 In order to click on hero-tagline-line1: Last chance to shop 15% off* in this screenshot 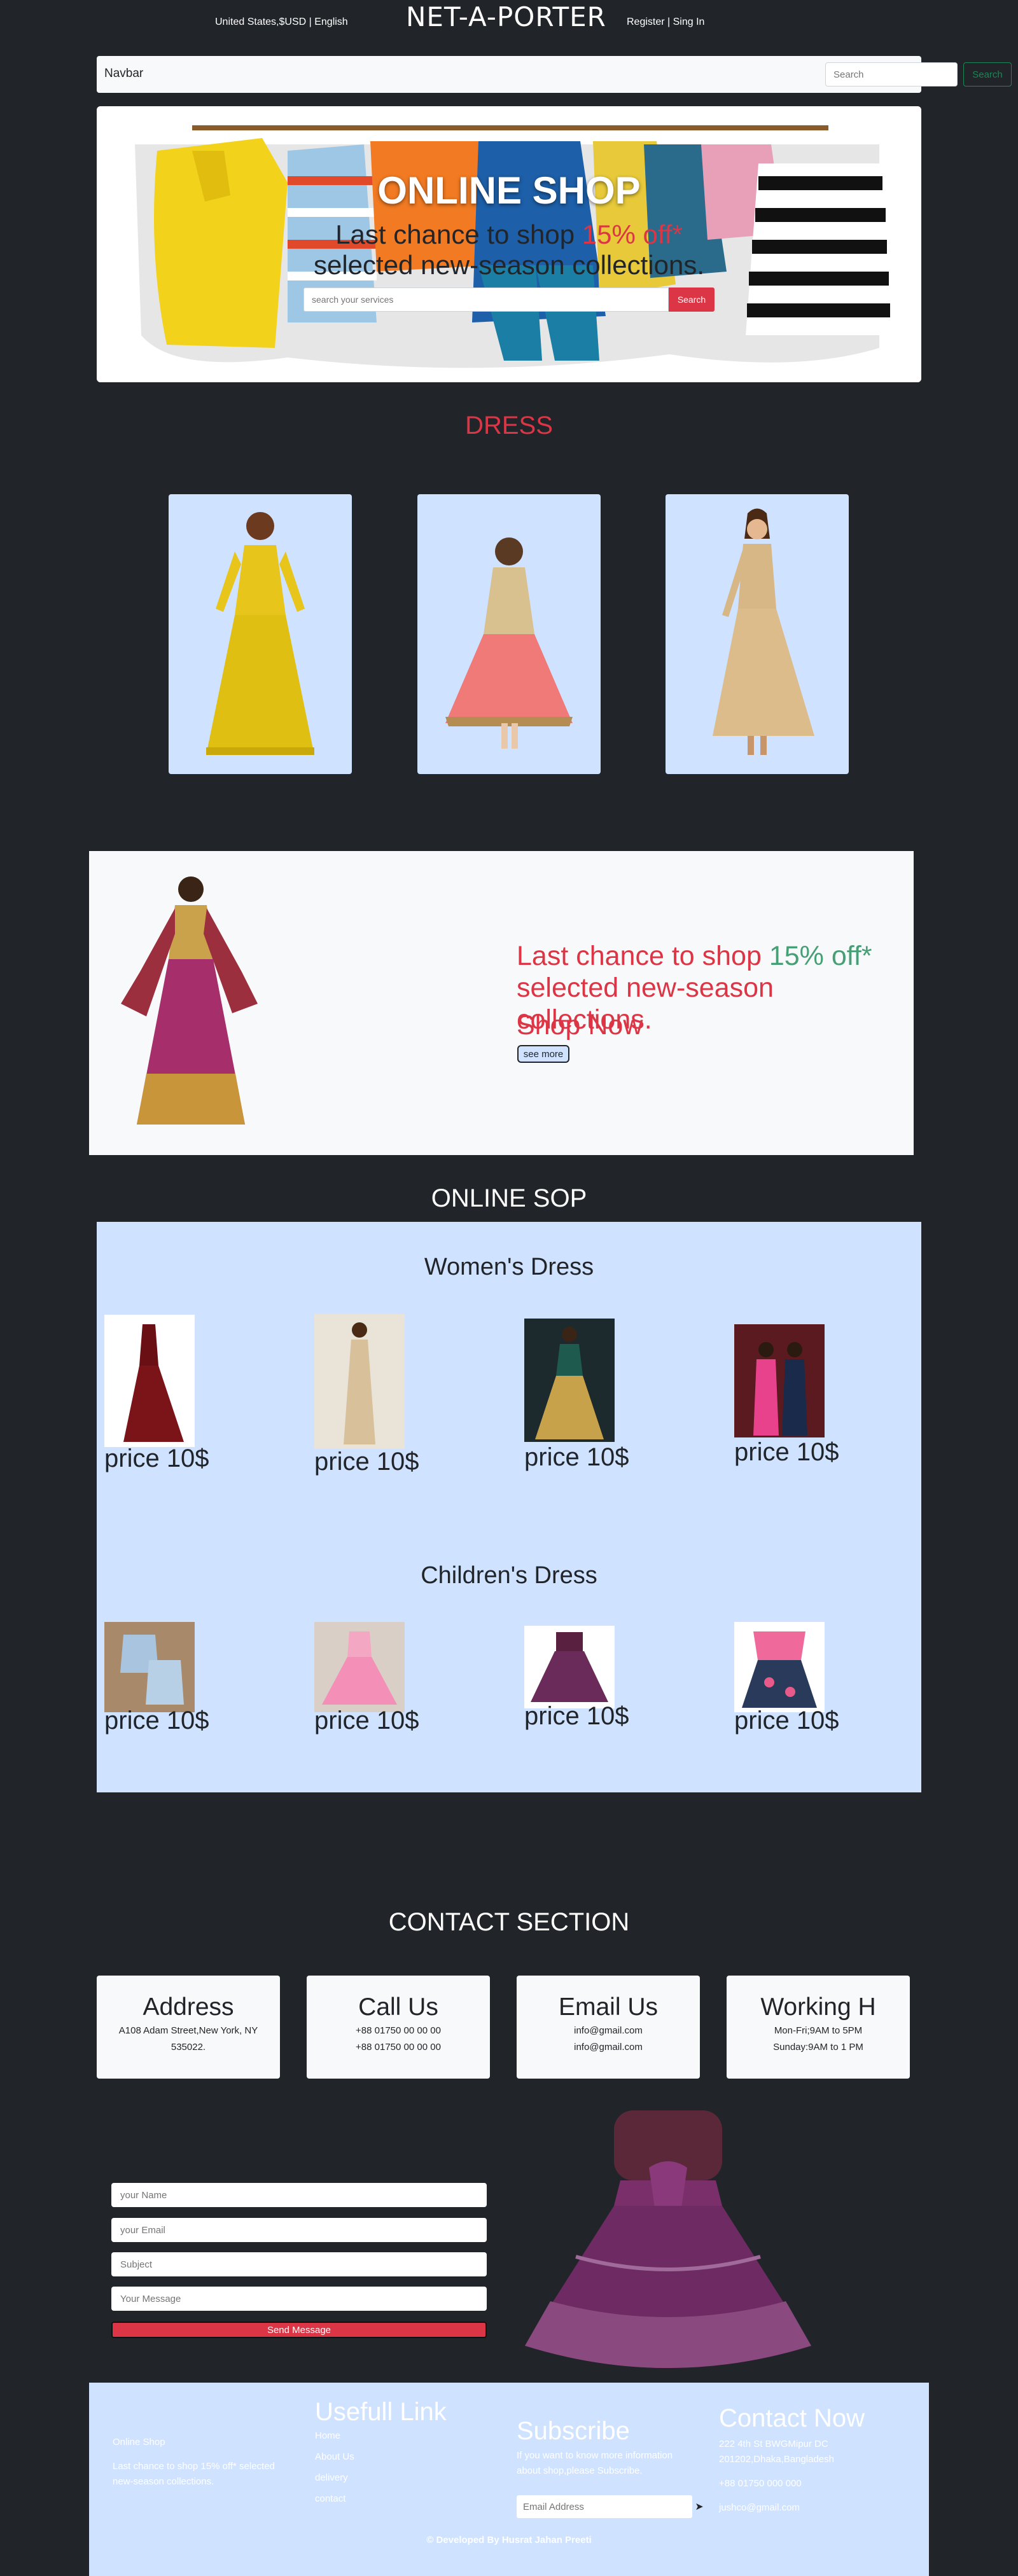, I will do `click(509, 234)`.